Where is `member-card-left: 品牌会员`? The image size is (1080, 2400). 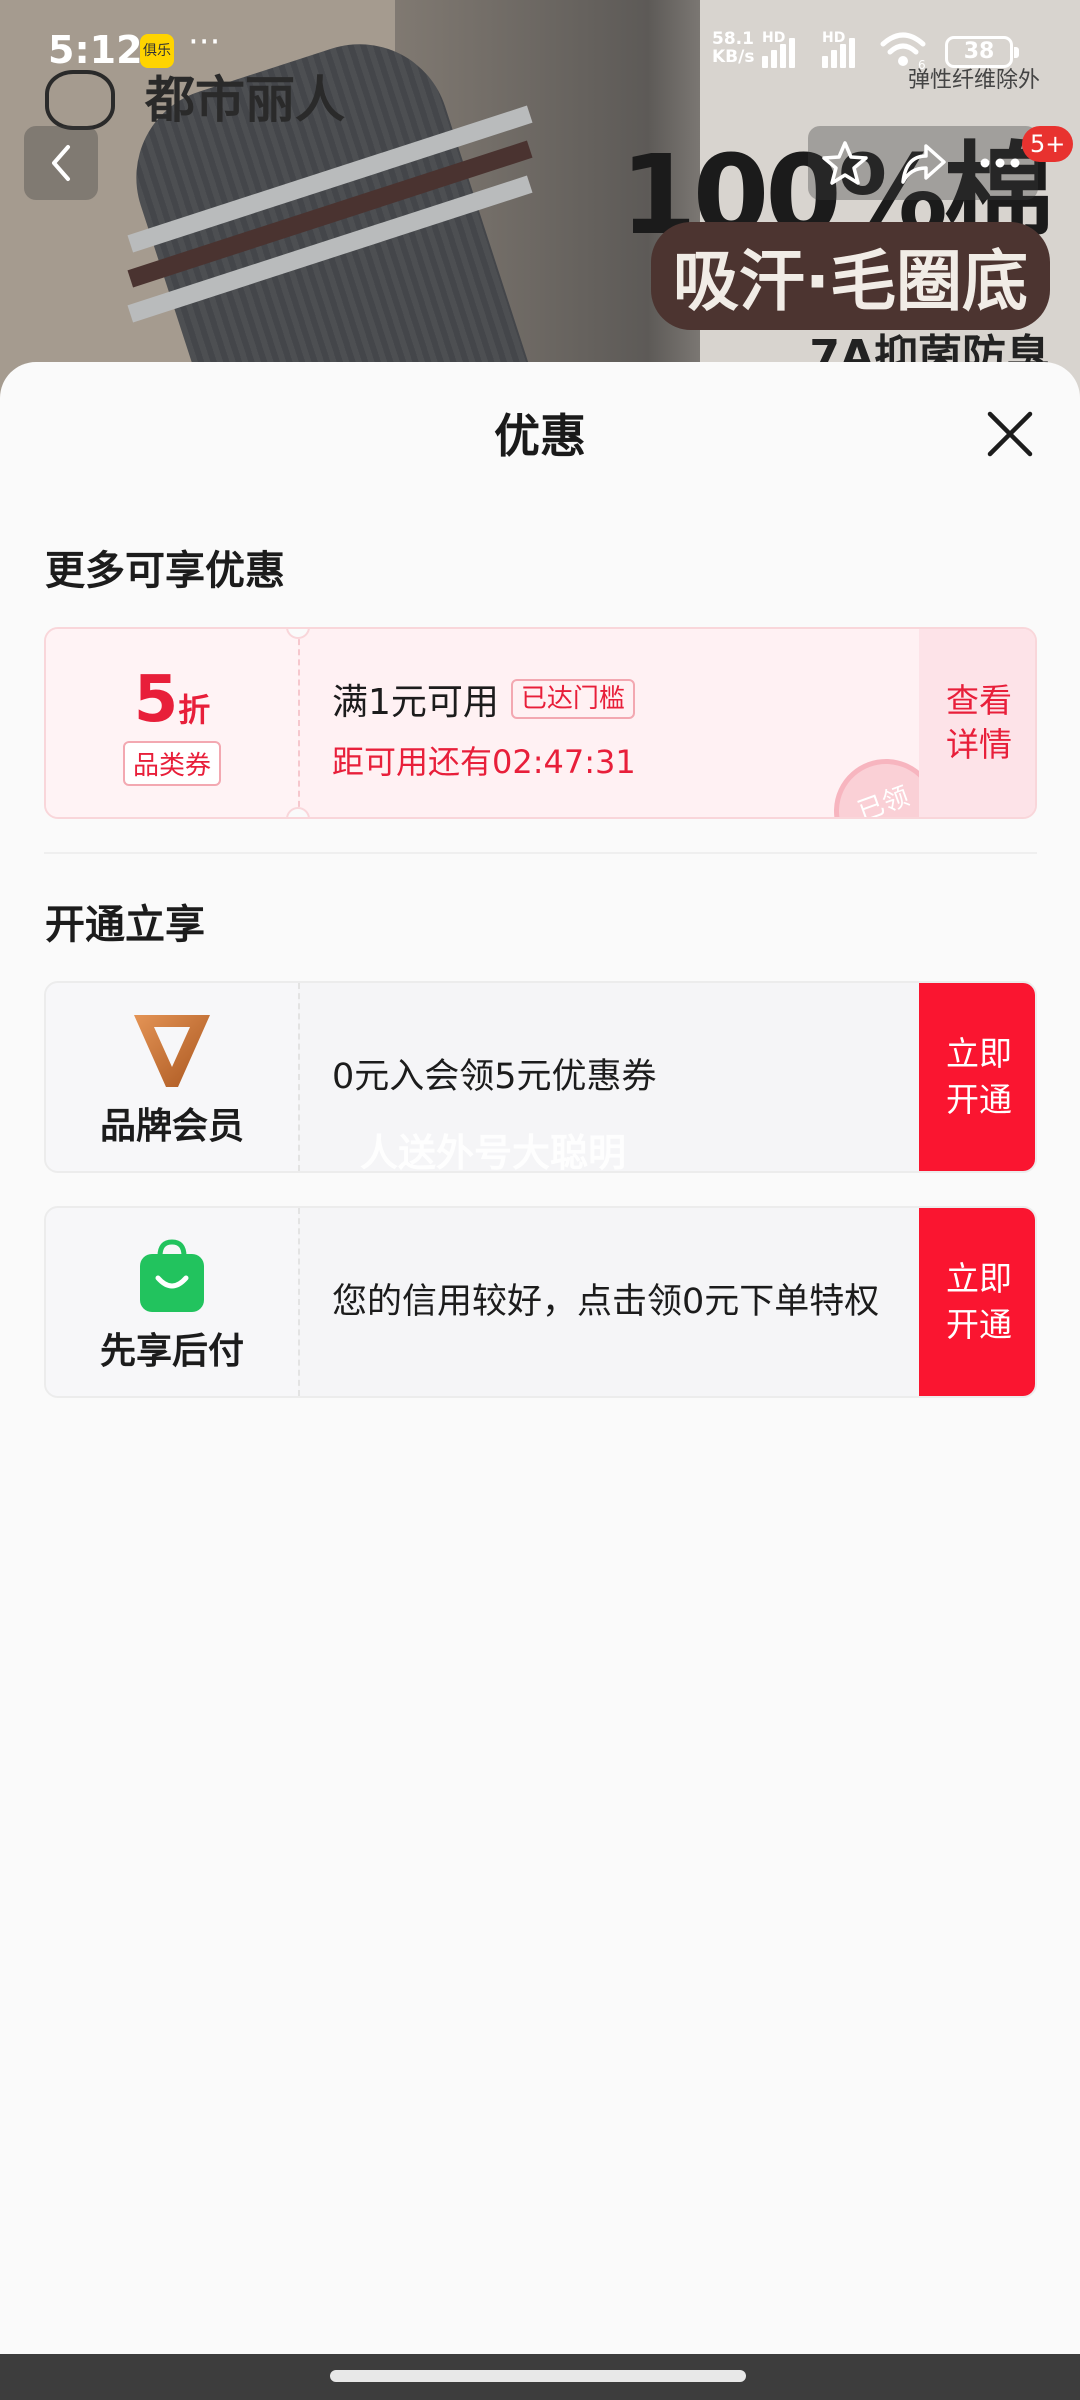
member-card-left: 品牌会员 is located at coordinates (172, 1077).